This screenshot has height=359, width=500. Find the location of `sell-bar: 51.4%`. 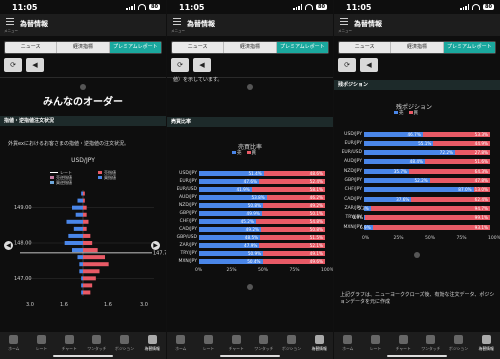

sell-bar: 51.4% is located at coordinates (231, 173).